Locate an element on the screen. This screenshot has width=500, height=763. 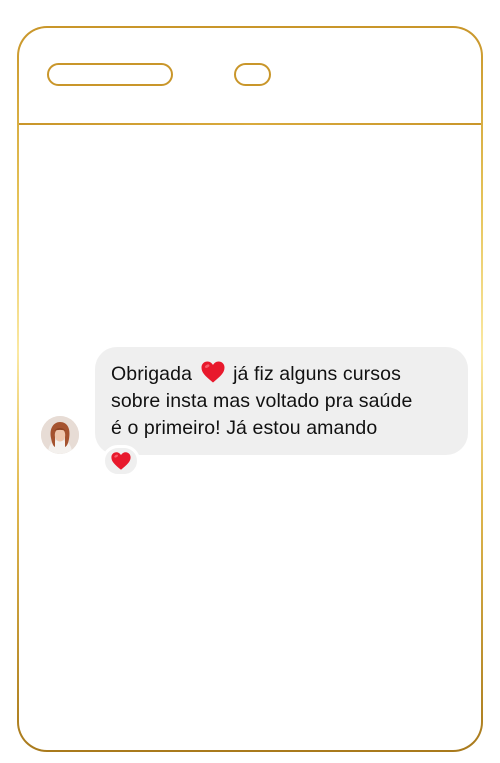
speaker-icon is located at coordinates (110, 74).